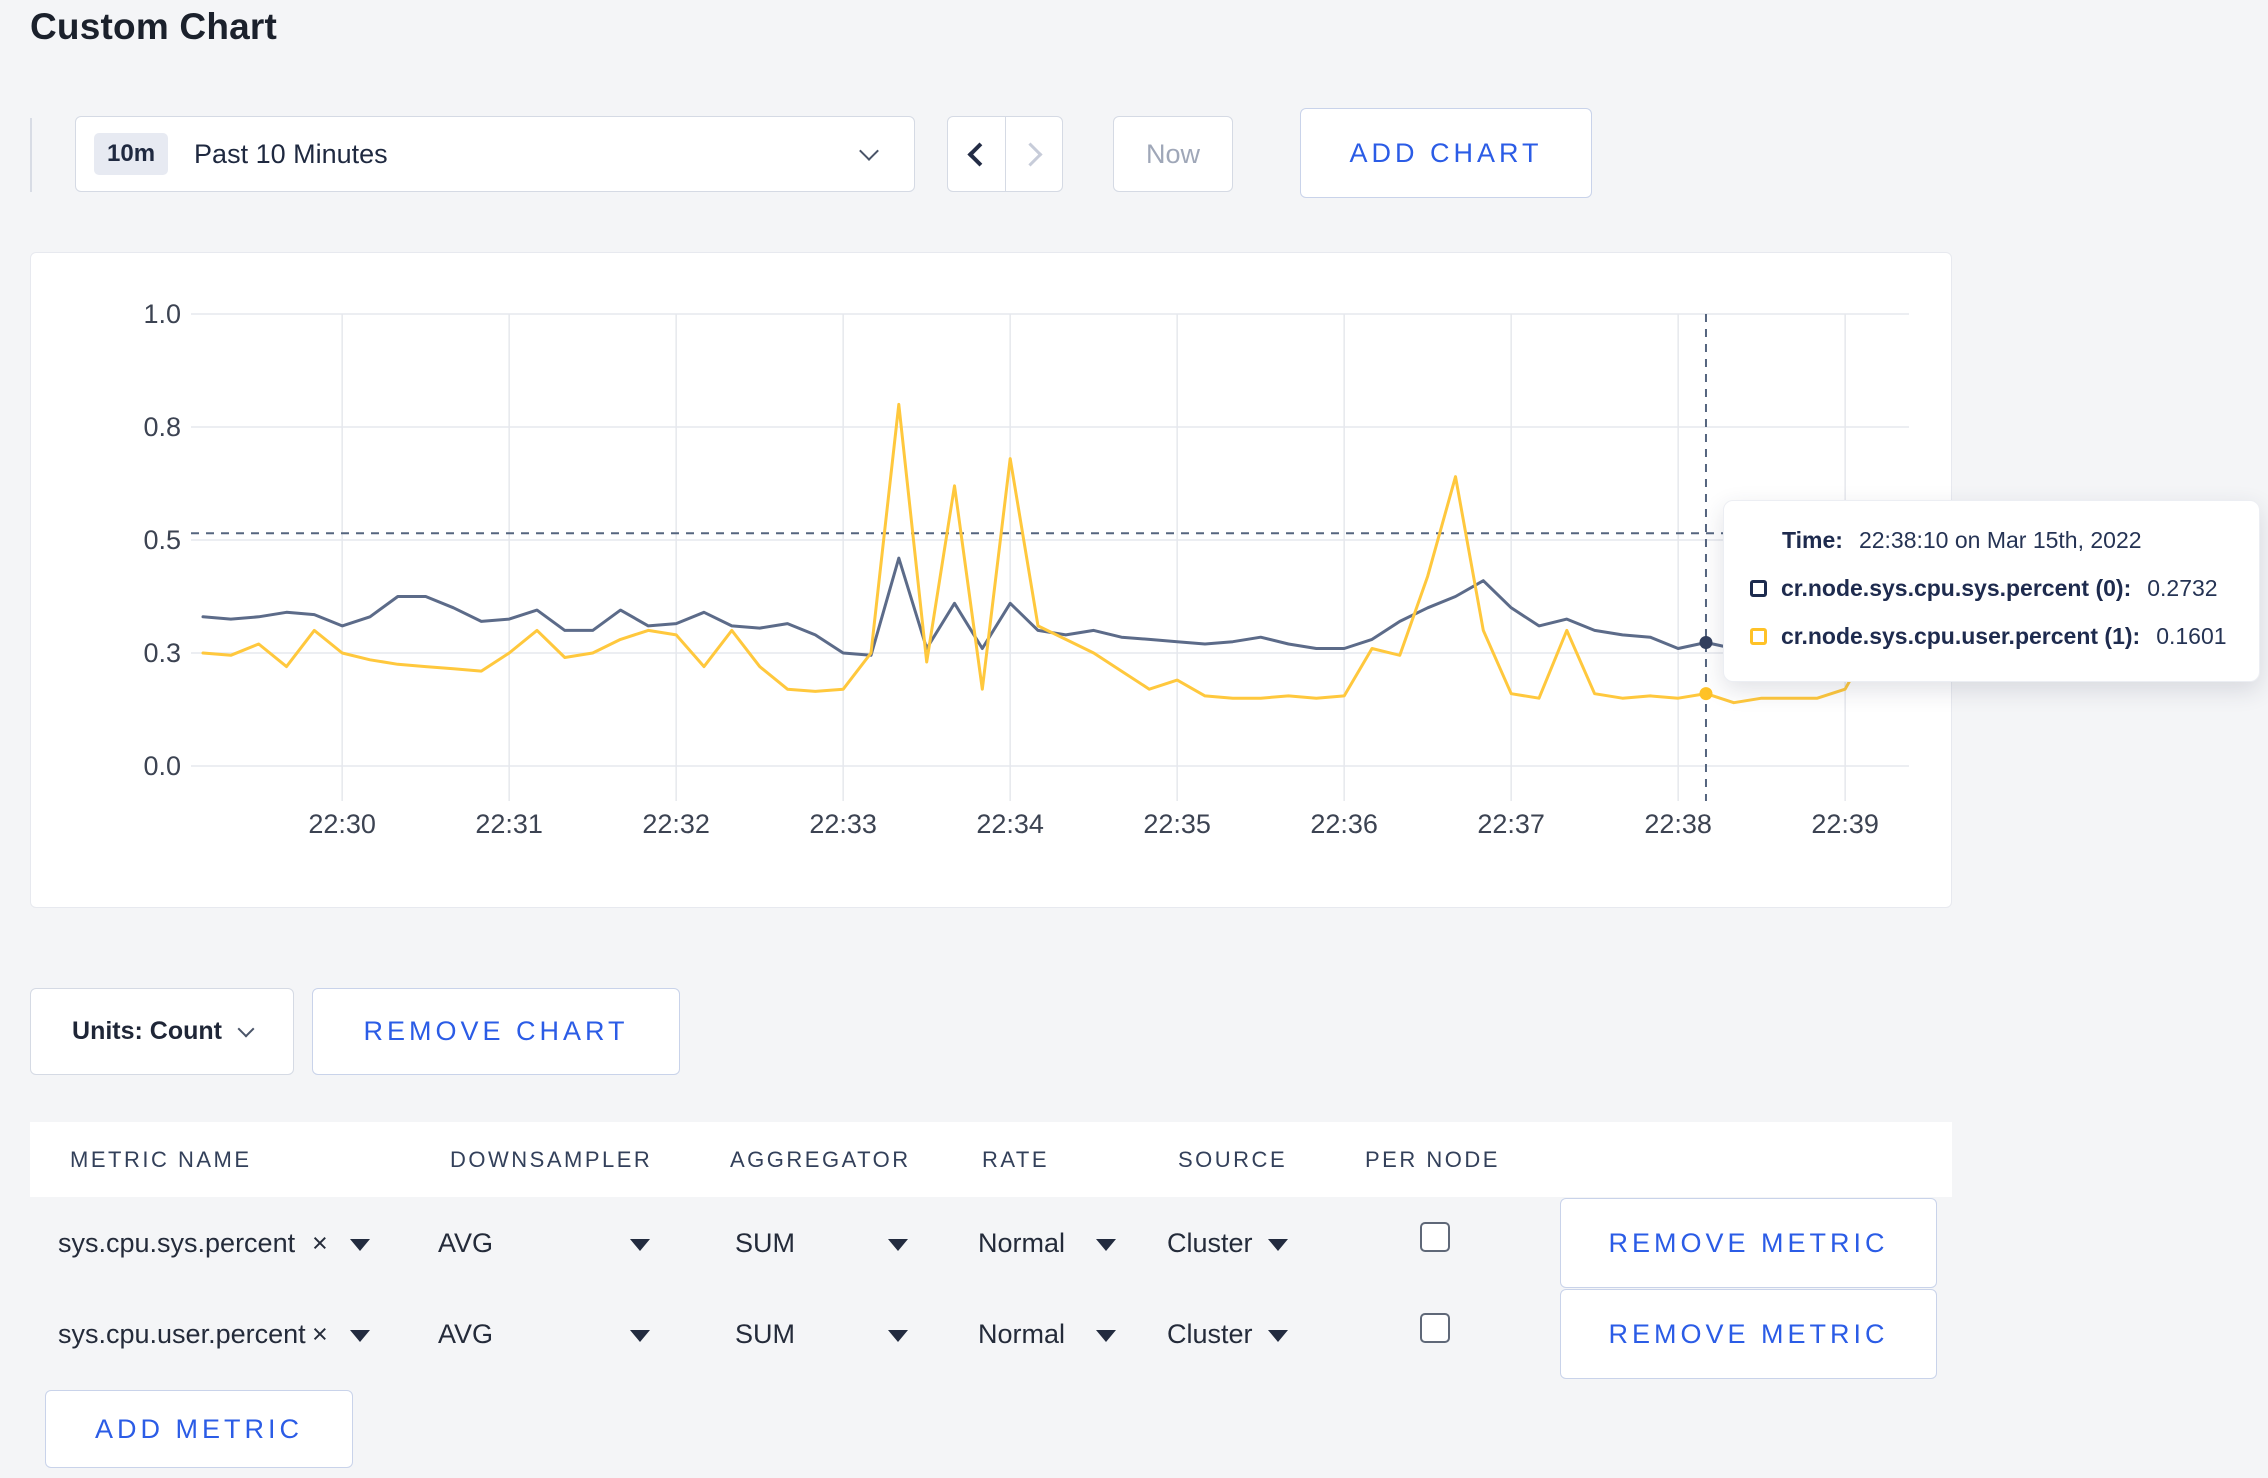 The width and height of the screenshot is (2268, 1478). What do you see at coordinates (176, 1243) in the screenshot?
I see `metric-name-value: sys.cpu.sys.percent` at bounding box center [176, 1243].